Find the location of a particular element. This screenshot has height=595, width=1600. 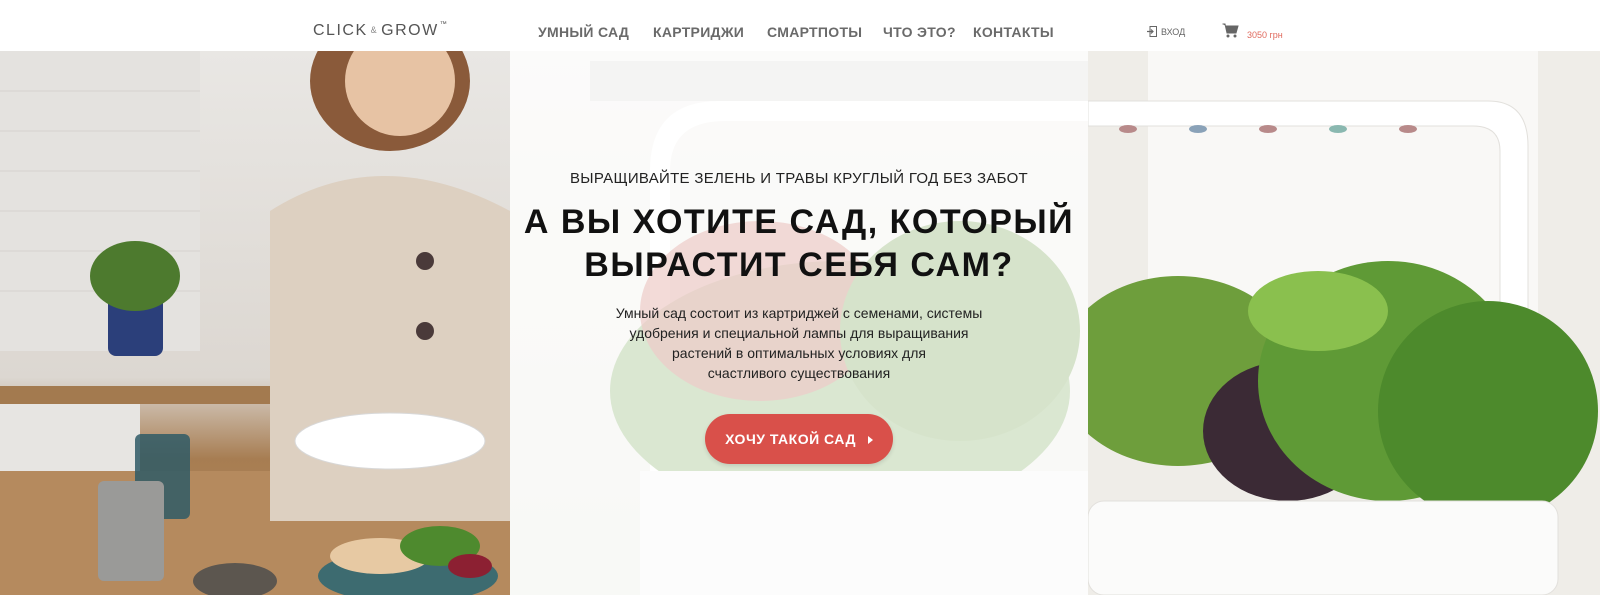

click-and-grow-logo: CLICK & GROW™ is located at coordinates (380, 30).